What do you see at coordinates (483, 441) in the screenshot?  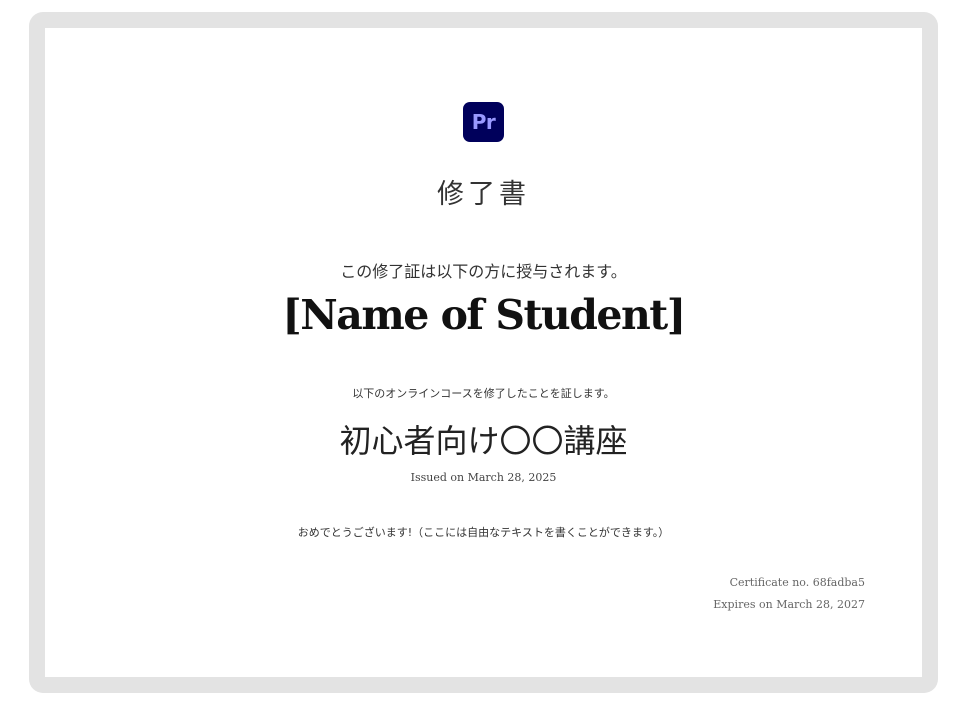 I see `course-name: 初心者向け〇〇講座` at bounding box center [483, 441].